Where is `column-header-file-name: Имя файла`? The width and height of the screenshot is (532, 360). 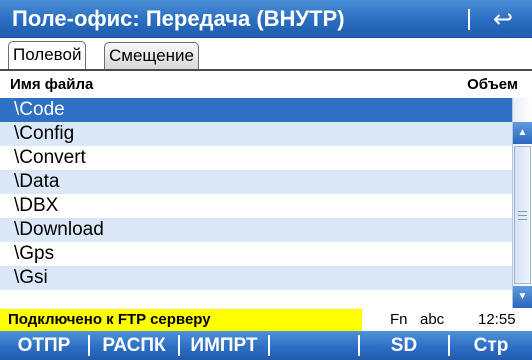
column-header-file-name: Имя файла is located at coordinates (51, 84).